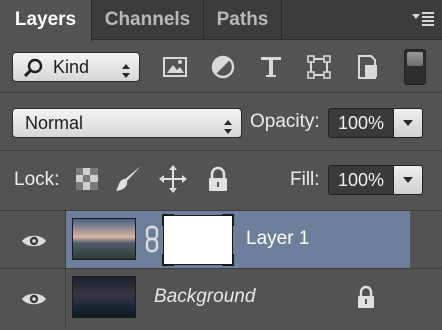  I want to click on layer-name: Background, so click(205, 296).